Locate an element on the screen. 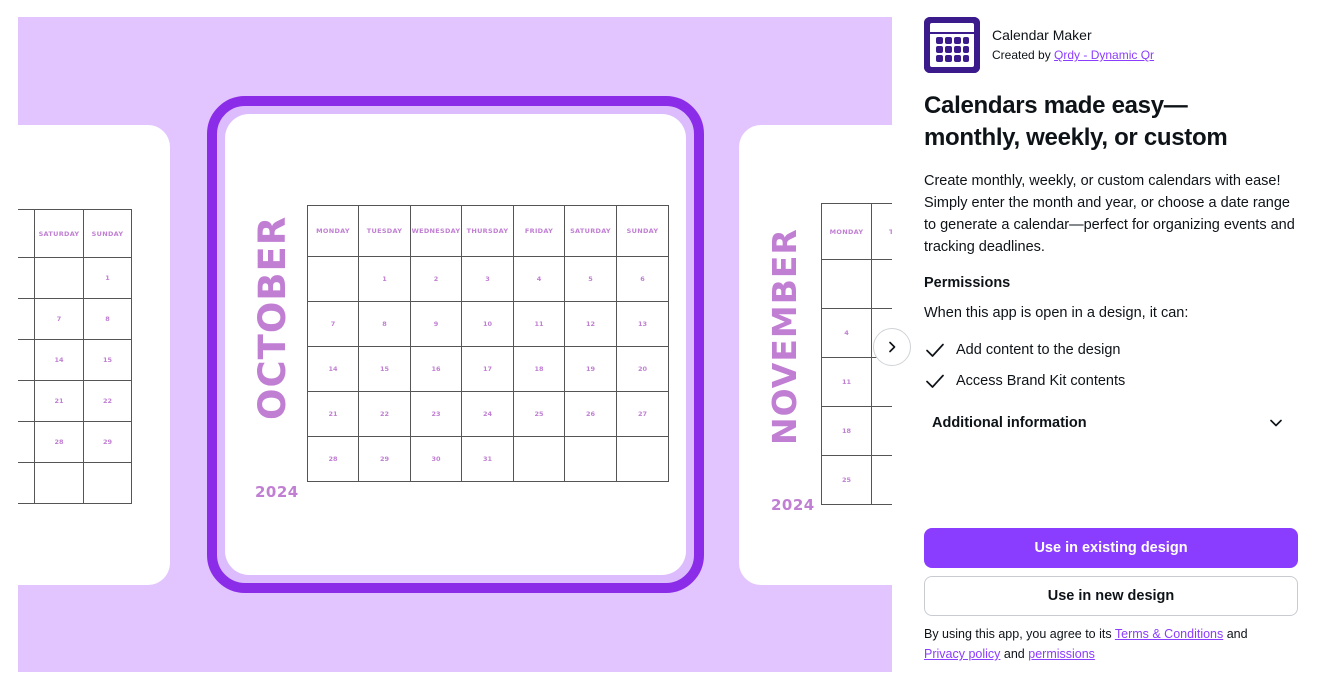 The width and height of the screenshot is (1329, 694). day-cell: 5 is located at coordinates (590, 279).